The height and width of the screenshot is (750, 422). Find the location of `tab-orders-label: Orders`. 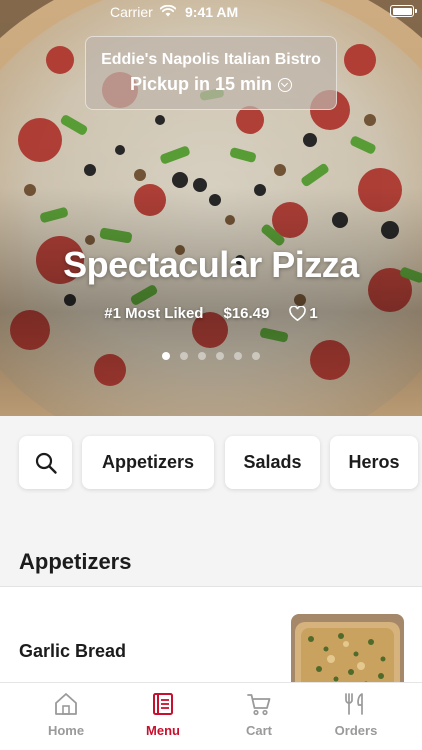

tab-orders-label: Orders is located at coordinates (356, 730).